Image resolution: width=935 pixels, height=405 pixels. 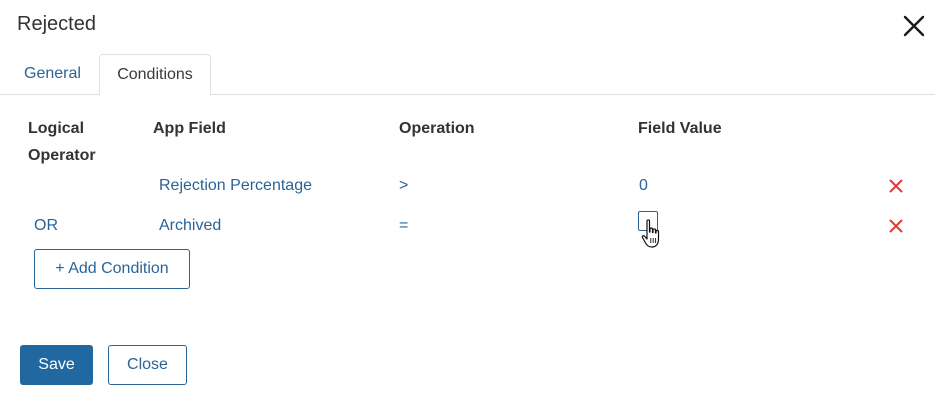 What do you see at coordinates (112, 269) in the screenshot?
I see `add-condition-button: + Add Condition` at bounding box center [112, 269].